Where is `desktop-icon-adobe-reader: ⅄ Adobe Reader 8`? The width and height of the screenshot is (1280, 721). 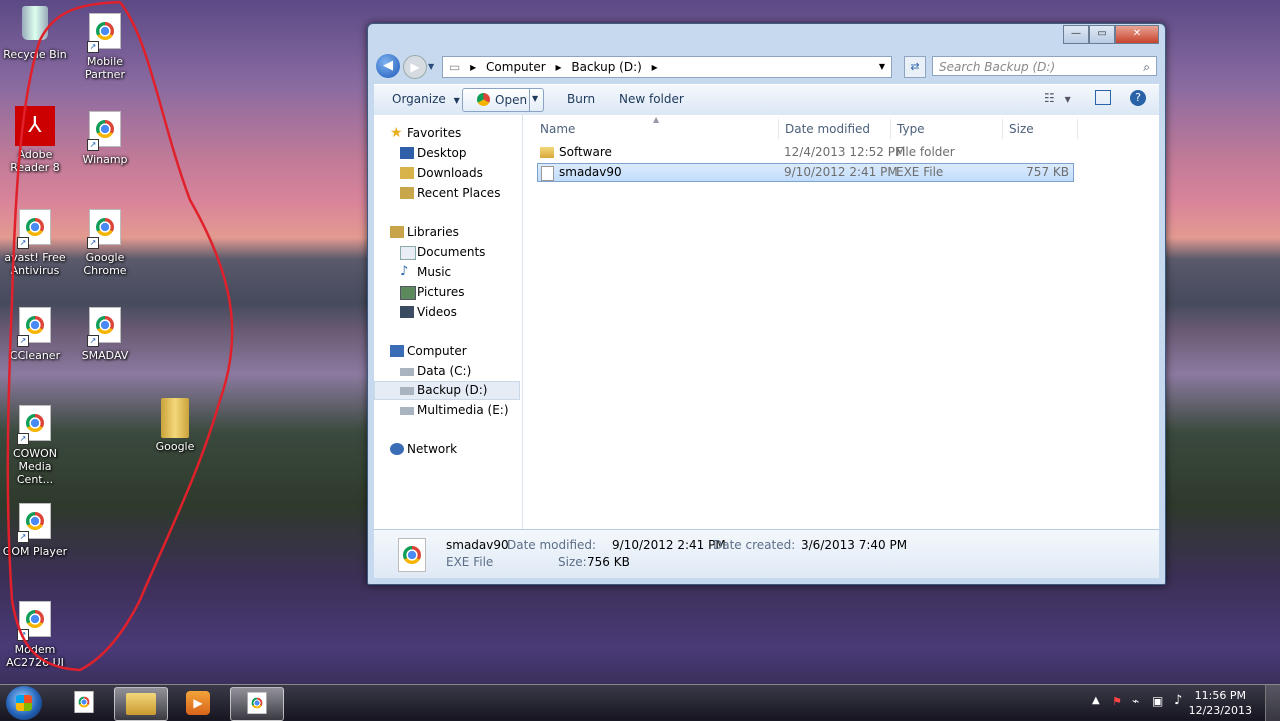
desktop-icon-adobe-reader: ⅄ Adobe Reader 8 is located at coordinates (35, 140).